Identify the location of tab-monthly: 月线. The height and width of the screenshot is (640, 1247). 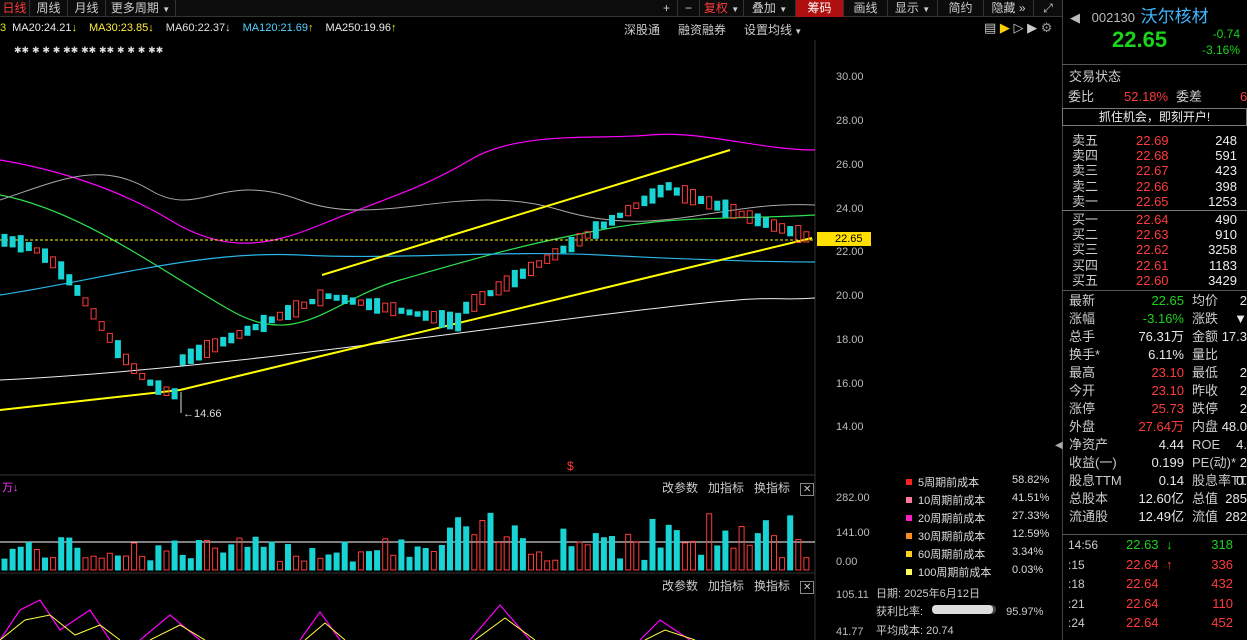
(87, 8).